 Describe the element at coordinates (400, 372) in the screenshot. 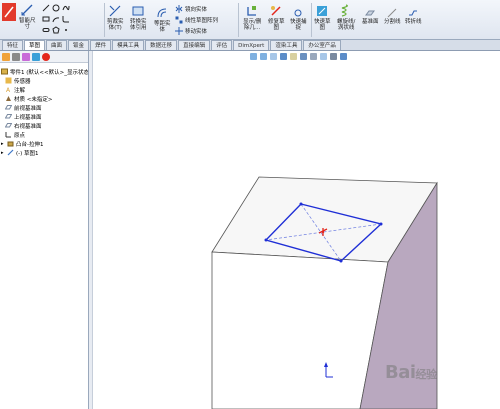

I see `watermark-brand: Bai` at that location.